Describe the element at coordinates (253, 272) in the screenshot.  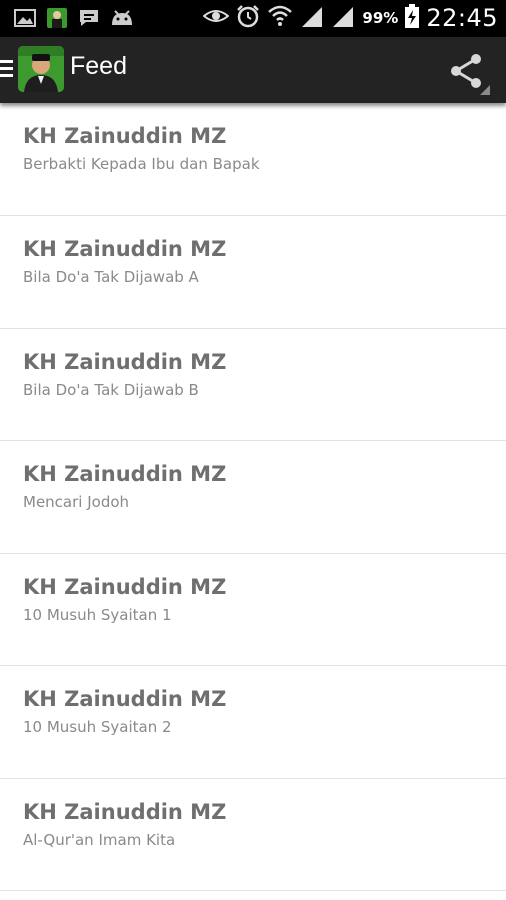
I see `list-item: KH Zainuddin MZ Bila Do'a Tak Dijawab A` at that location.